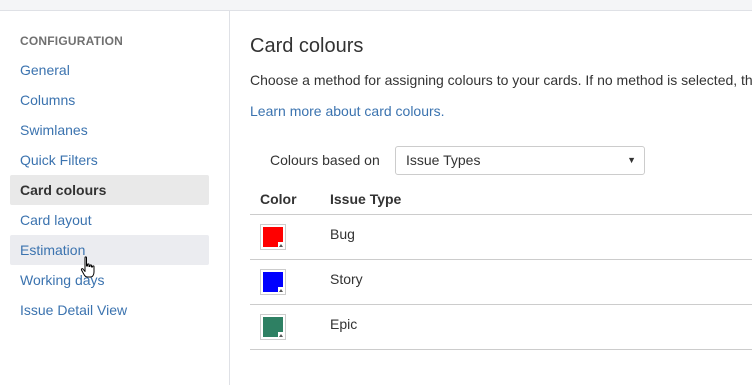 The height and width of the screenshot is (385, 752). Describe the element at coordinates (109, 100) in the screenshot. I see `sidebar-item-columns: Columns` at that location.